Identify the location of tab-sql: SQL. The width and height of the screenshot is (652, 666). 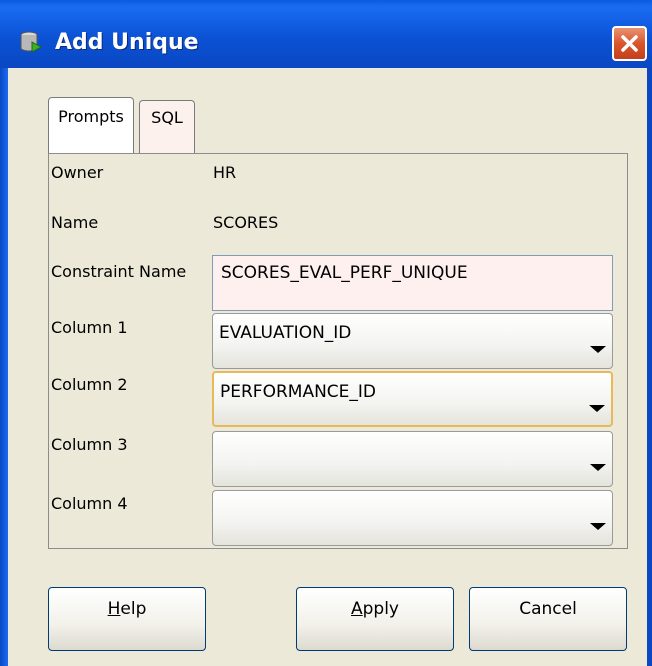
(167, 127).